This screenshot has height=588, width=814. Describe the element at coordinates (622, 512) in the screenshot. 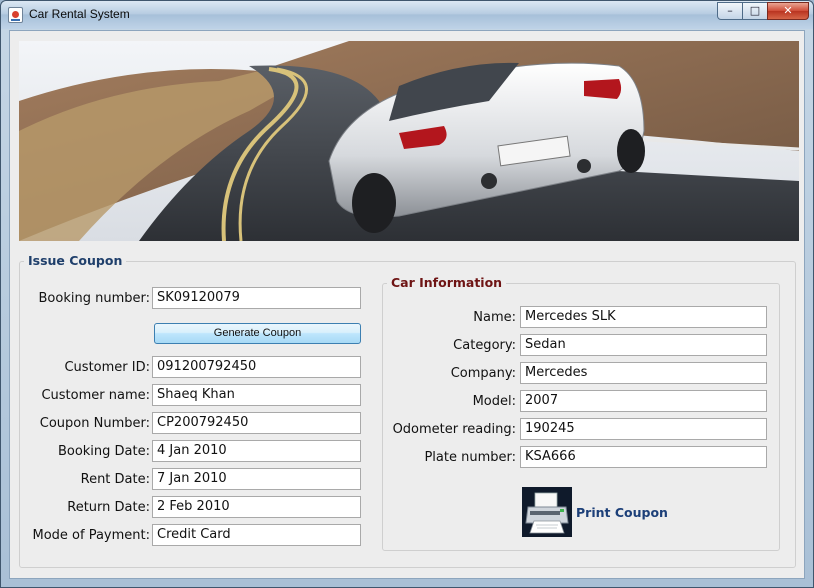

I see `print-coupon-button: Print Coupon` at that location.